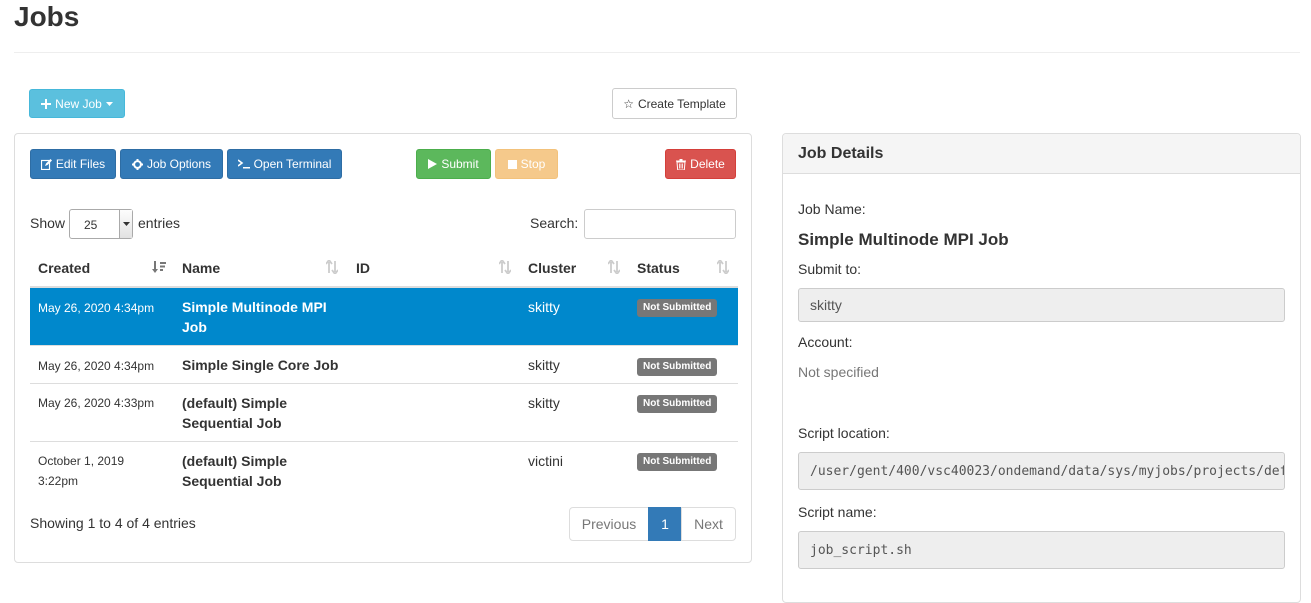 Image resolution: width=1311 pixels, height=603 pixels. I want to click on pagination-page-1: 1, so click(665, 524).